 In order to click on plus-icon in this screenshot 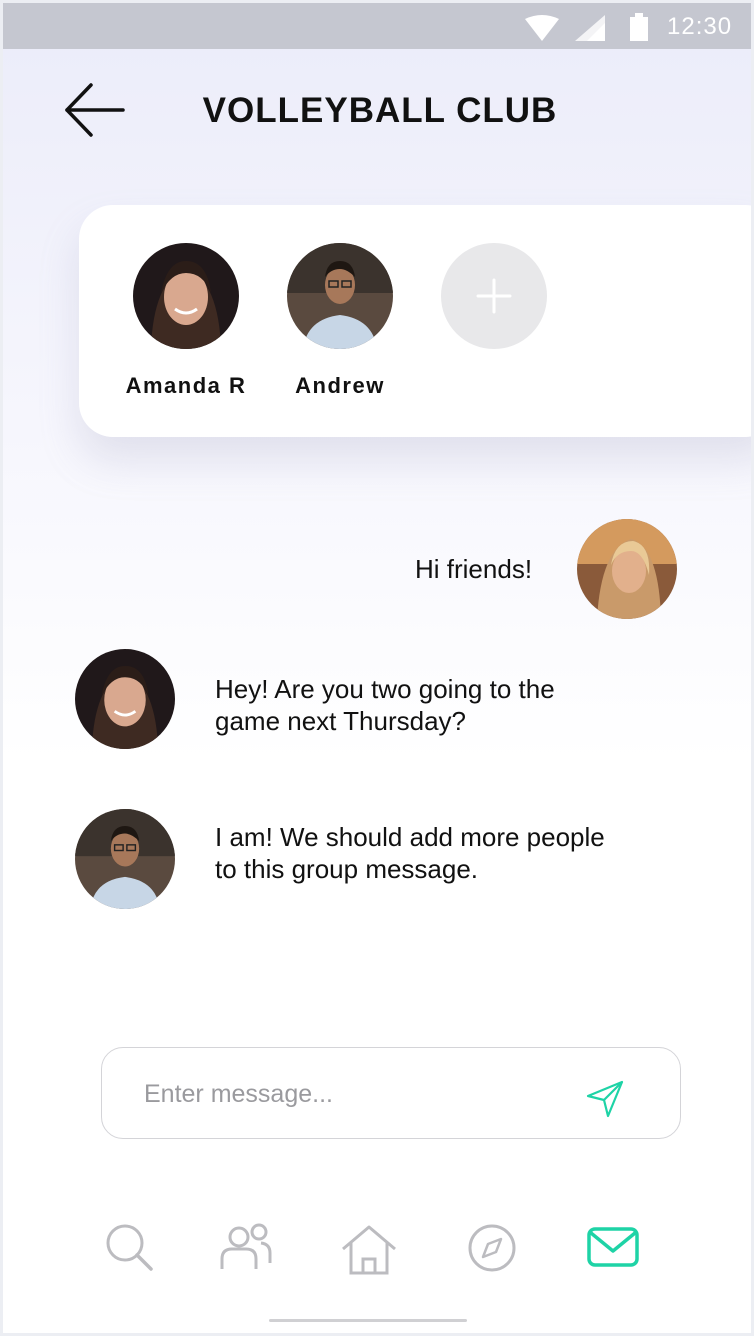, I will do `click(494, 296)`.